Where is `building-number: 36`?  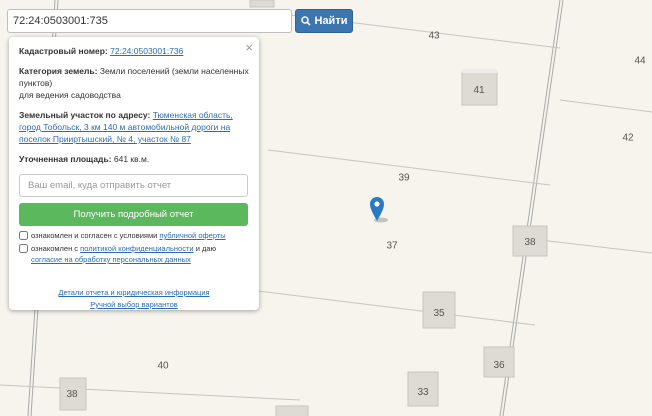 building-number: 36 is located at coordinates (499, 365).